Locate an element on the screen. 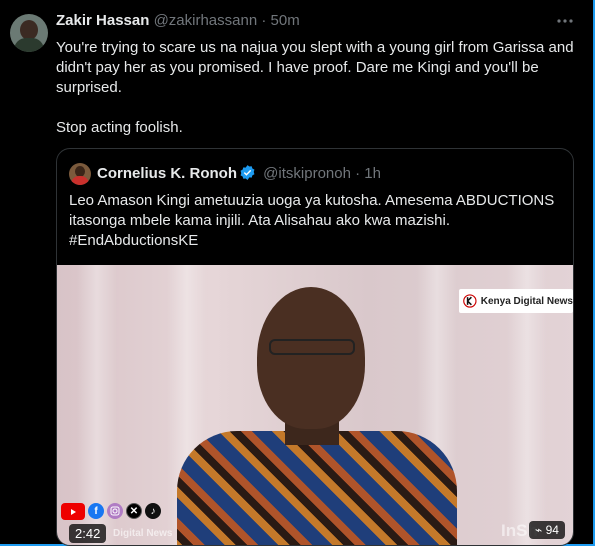  youtube-icon is located at coordinates (73, 511).